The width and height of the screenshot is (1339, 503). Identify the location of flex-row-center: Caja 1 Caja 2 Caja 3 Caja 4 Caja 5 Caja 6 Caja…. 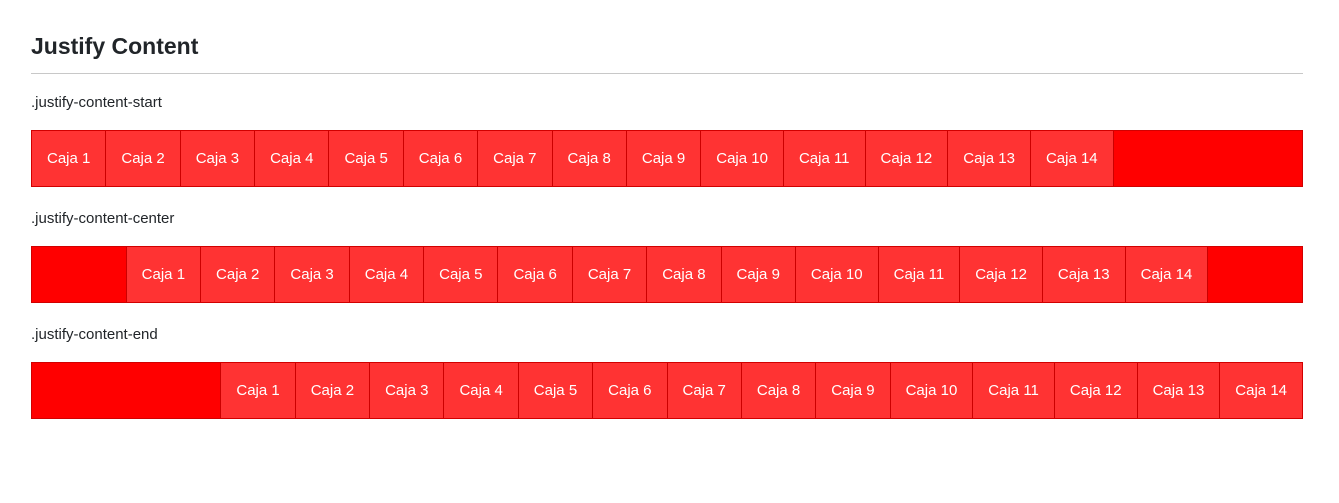
(667, 274).